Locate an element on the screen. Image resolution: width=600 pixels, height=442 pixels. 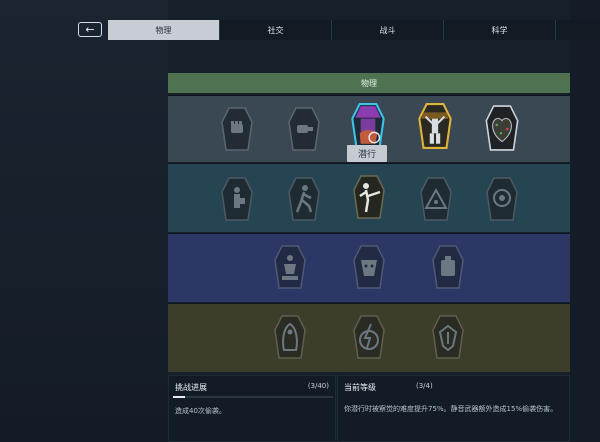
skill-armor is located at coordinates (448, 267).